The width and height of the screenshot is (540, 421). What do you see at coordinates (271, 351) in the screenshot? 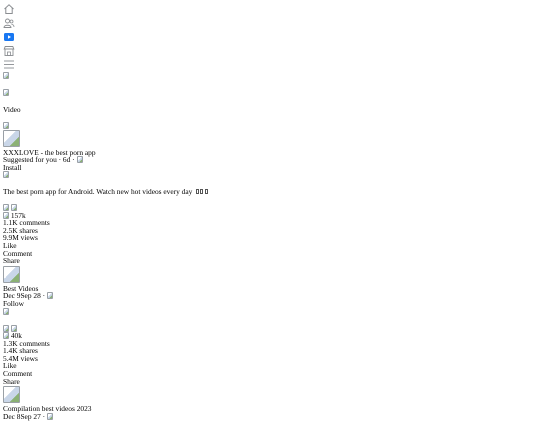
I see `shares-count: 1.4K shares` at bounding box center [271, 351].